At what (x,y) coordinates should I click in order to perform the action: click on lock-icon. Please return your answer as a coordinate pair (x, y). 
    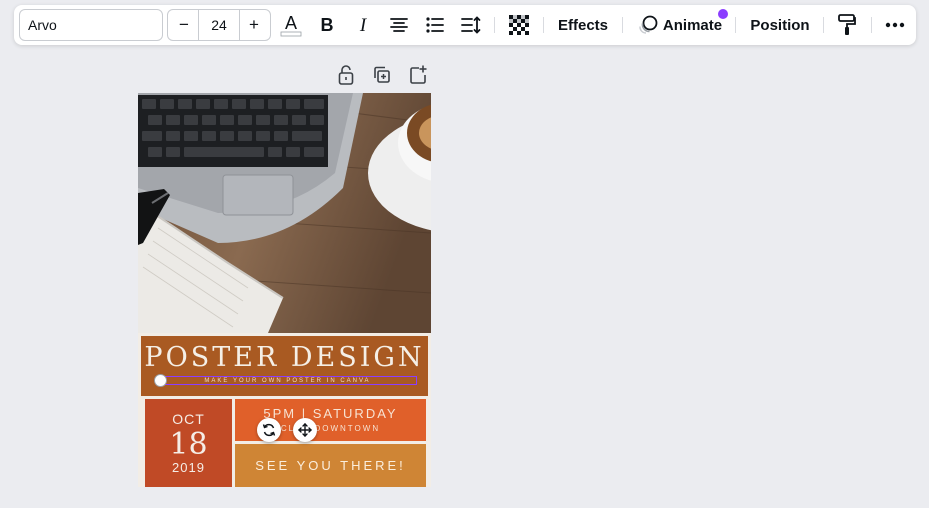
    Looking at the image, I should click on (346, 75).